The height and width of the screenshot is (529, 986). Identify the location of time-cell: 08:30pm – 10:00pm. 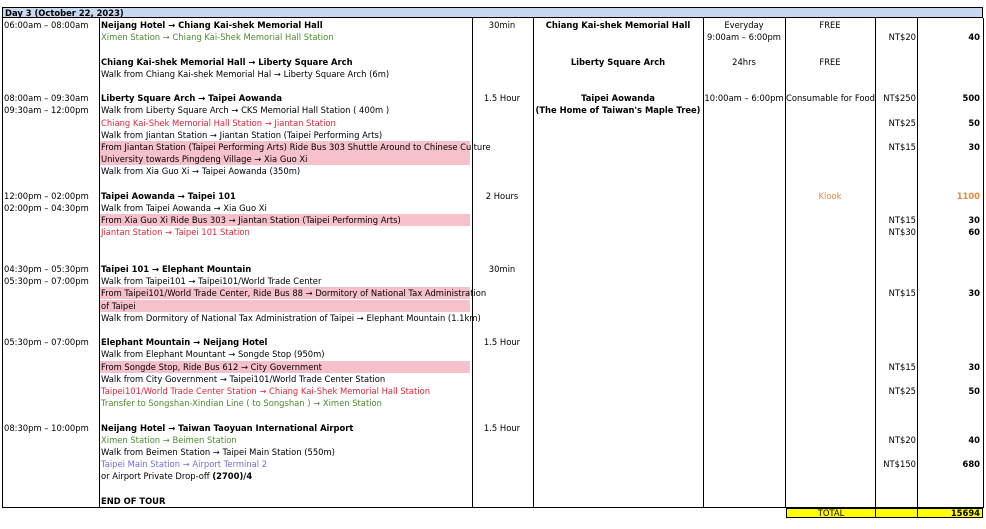
(46, 427).